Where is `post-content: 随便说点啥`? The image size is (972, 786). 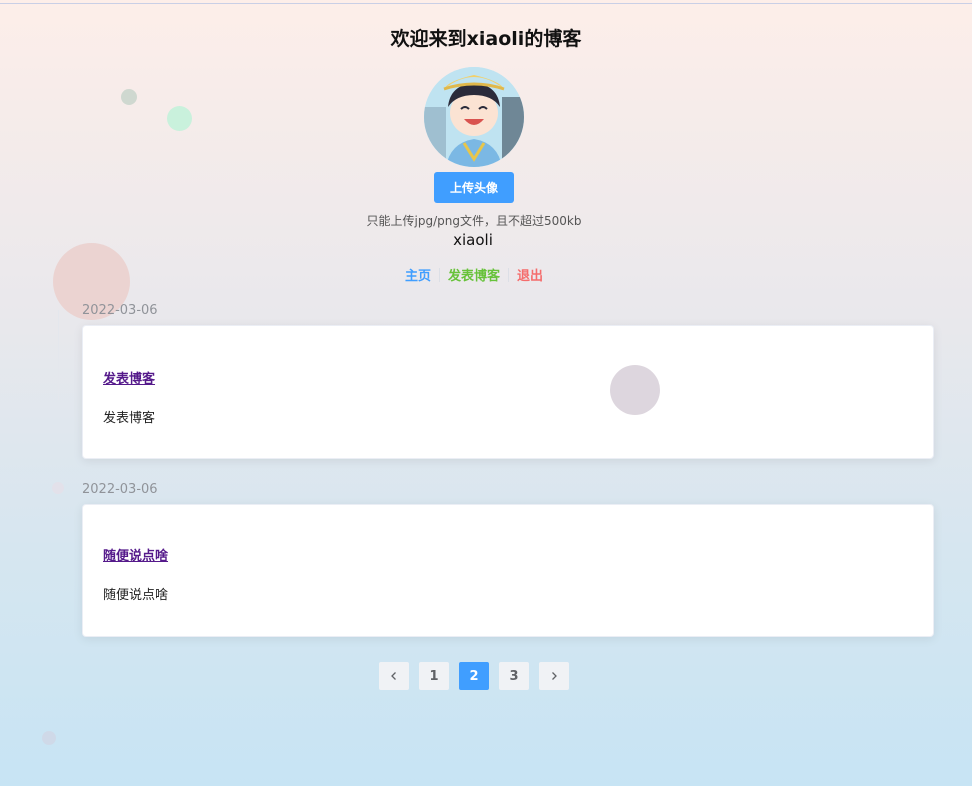
post-content: 随便说点啥 is located at coordinates (136, 595).